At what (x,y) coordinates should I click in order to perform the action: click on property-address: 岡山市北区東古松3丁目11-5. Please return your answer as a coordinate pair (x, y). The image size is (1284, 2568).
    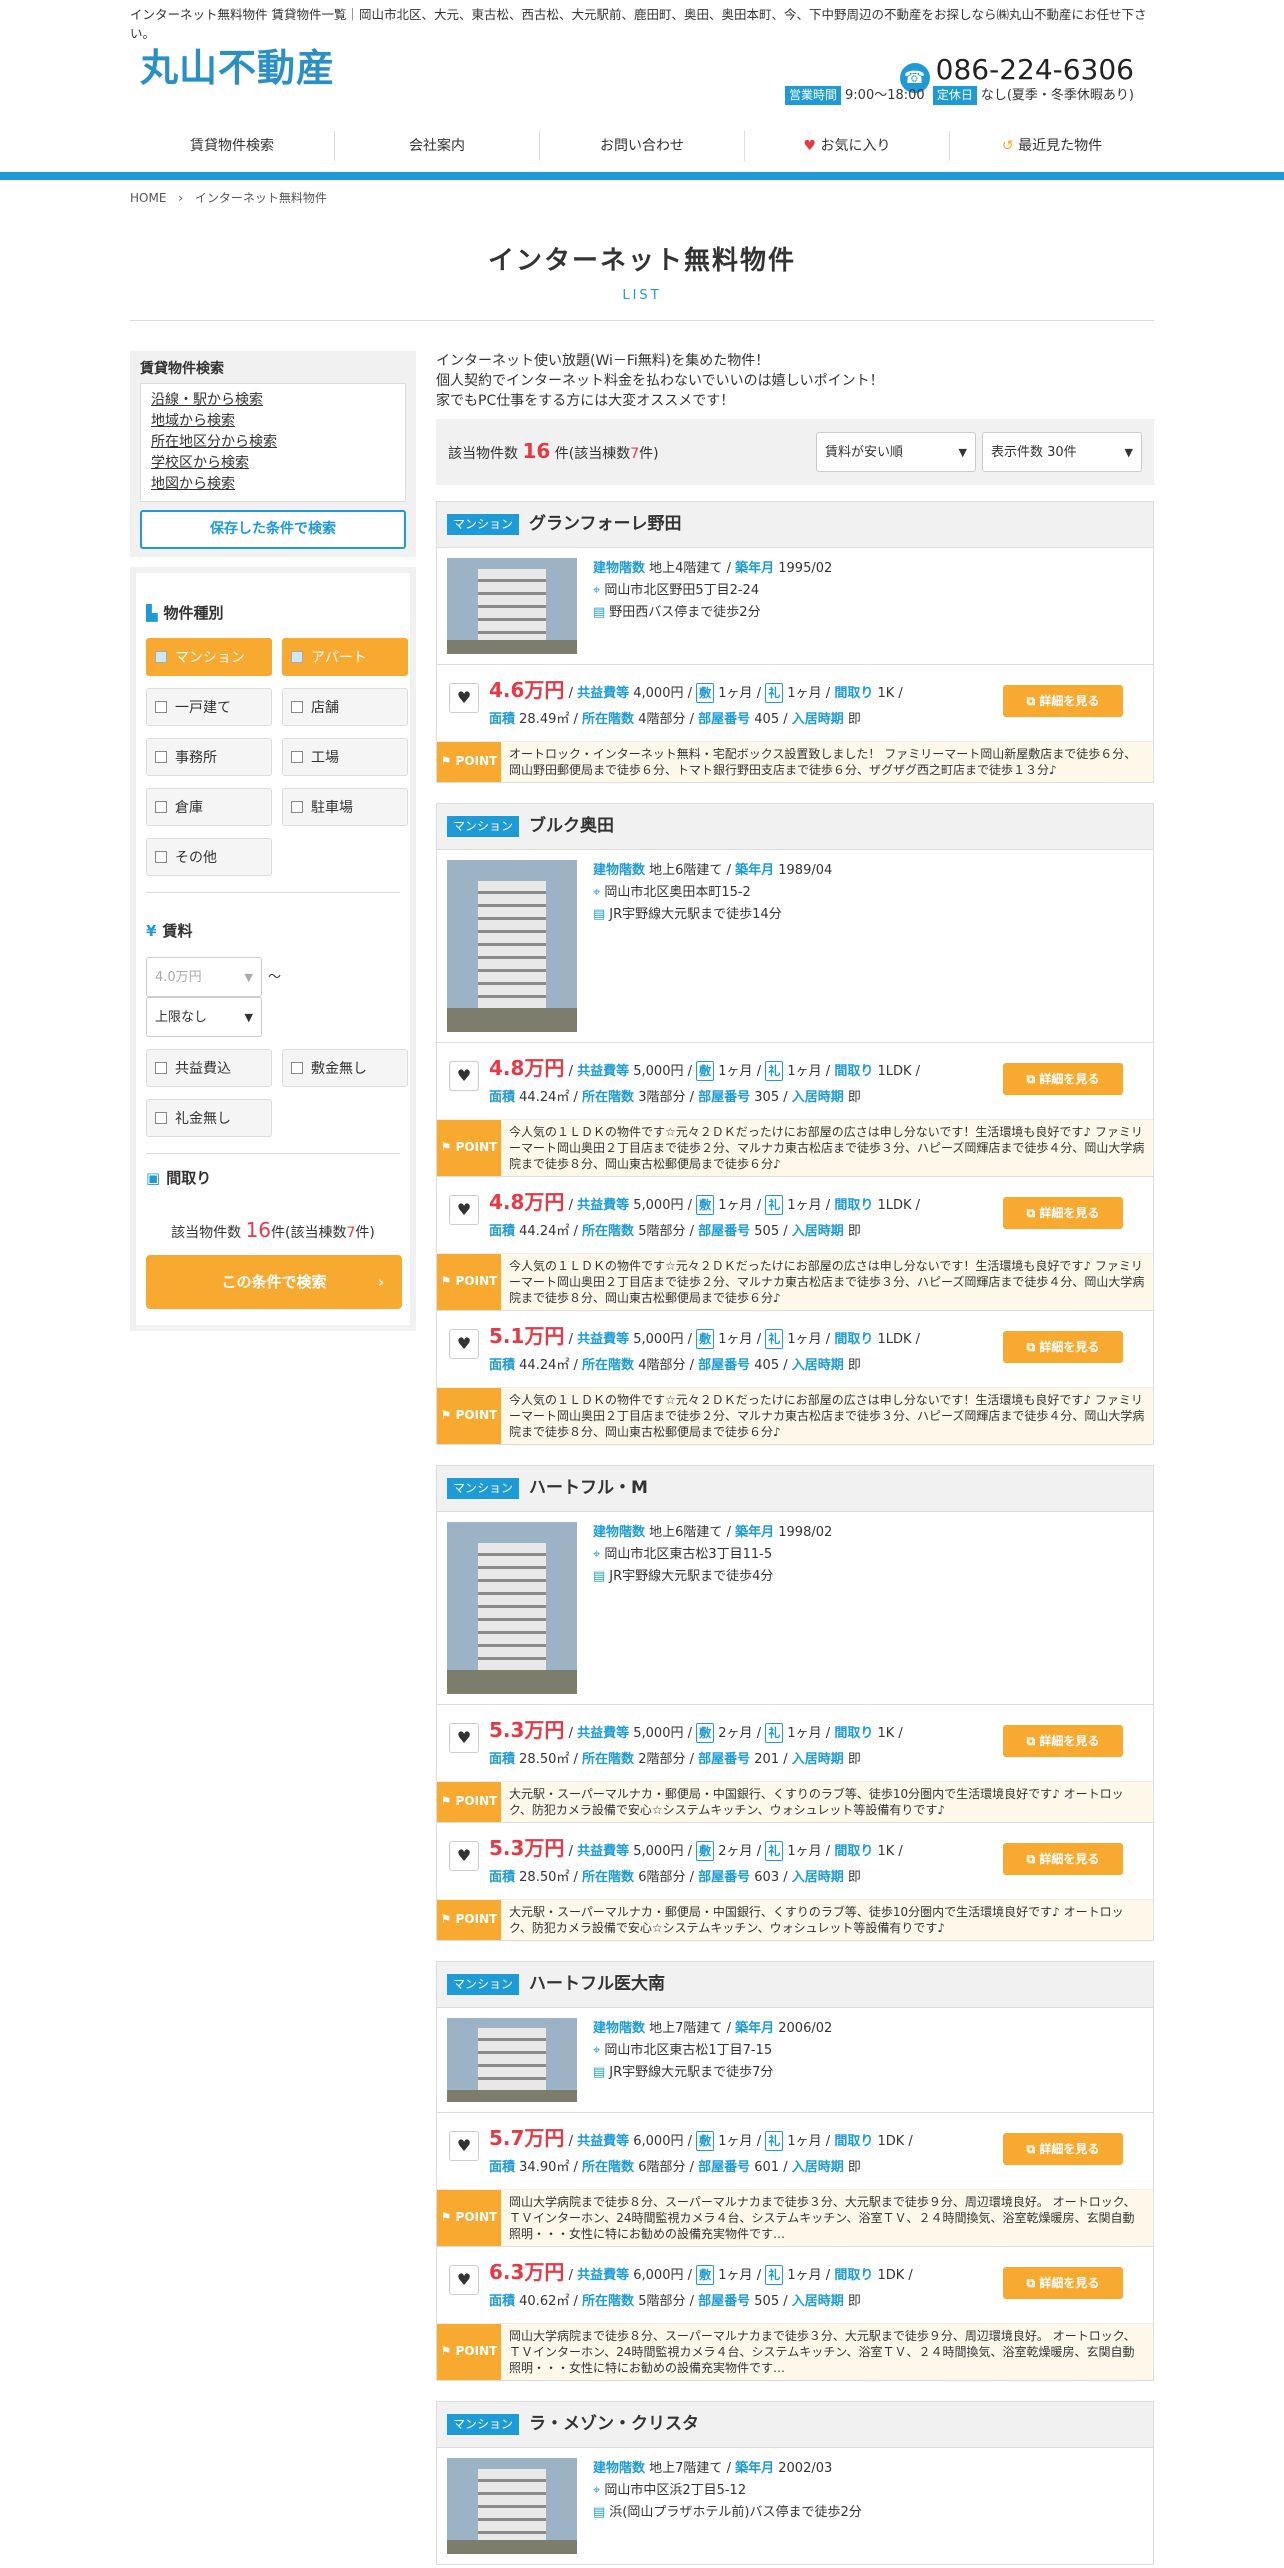
    Looking at the image, I should click on (688, 1554).